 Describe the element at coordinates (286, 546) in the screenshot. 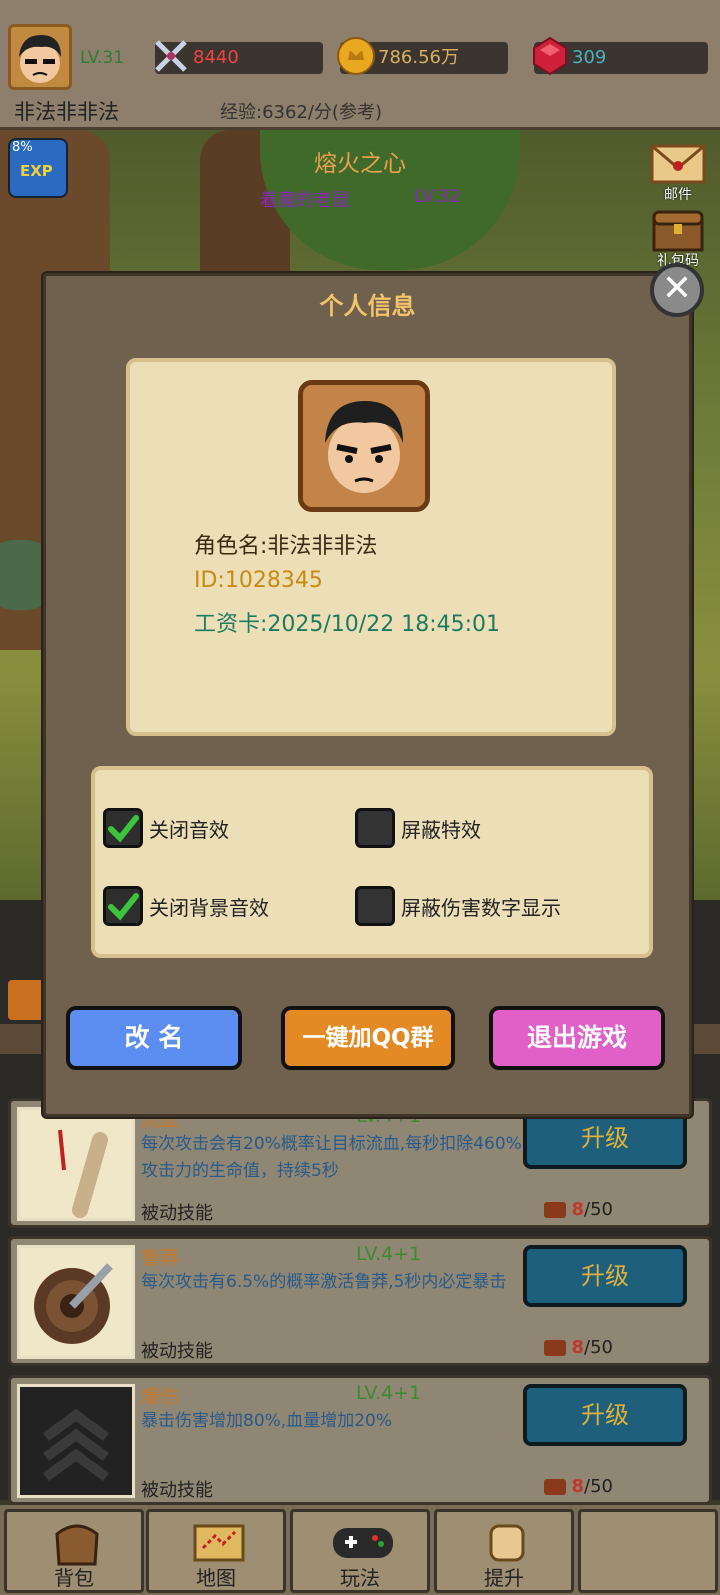

I see `character-name: 角色名:非法非非法` at that location.